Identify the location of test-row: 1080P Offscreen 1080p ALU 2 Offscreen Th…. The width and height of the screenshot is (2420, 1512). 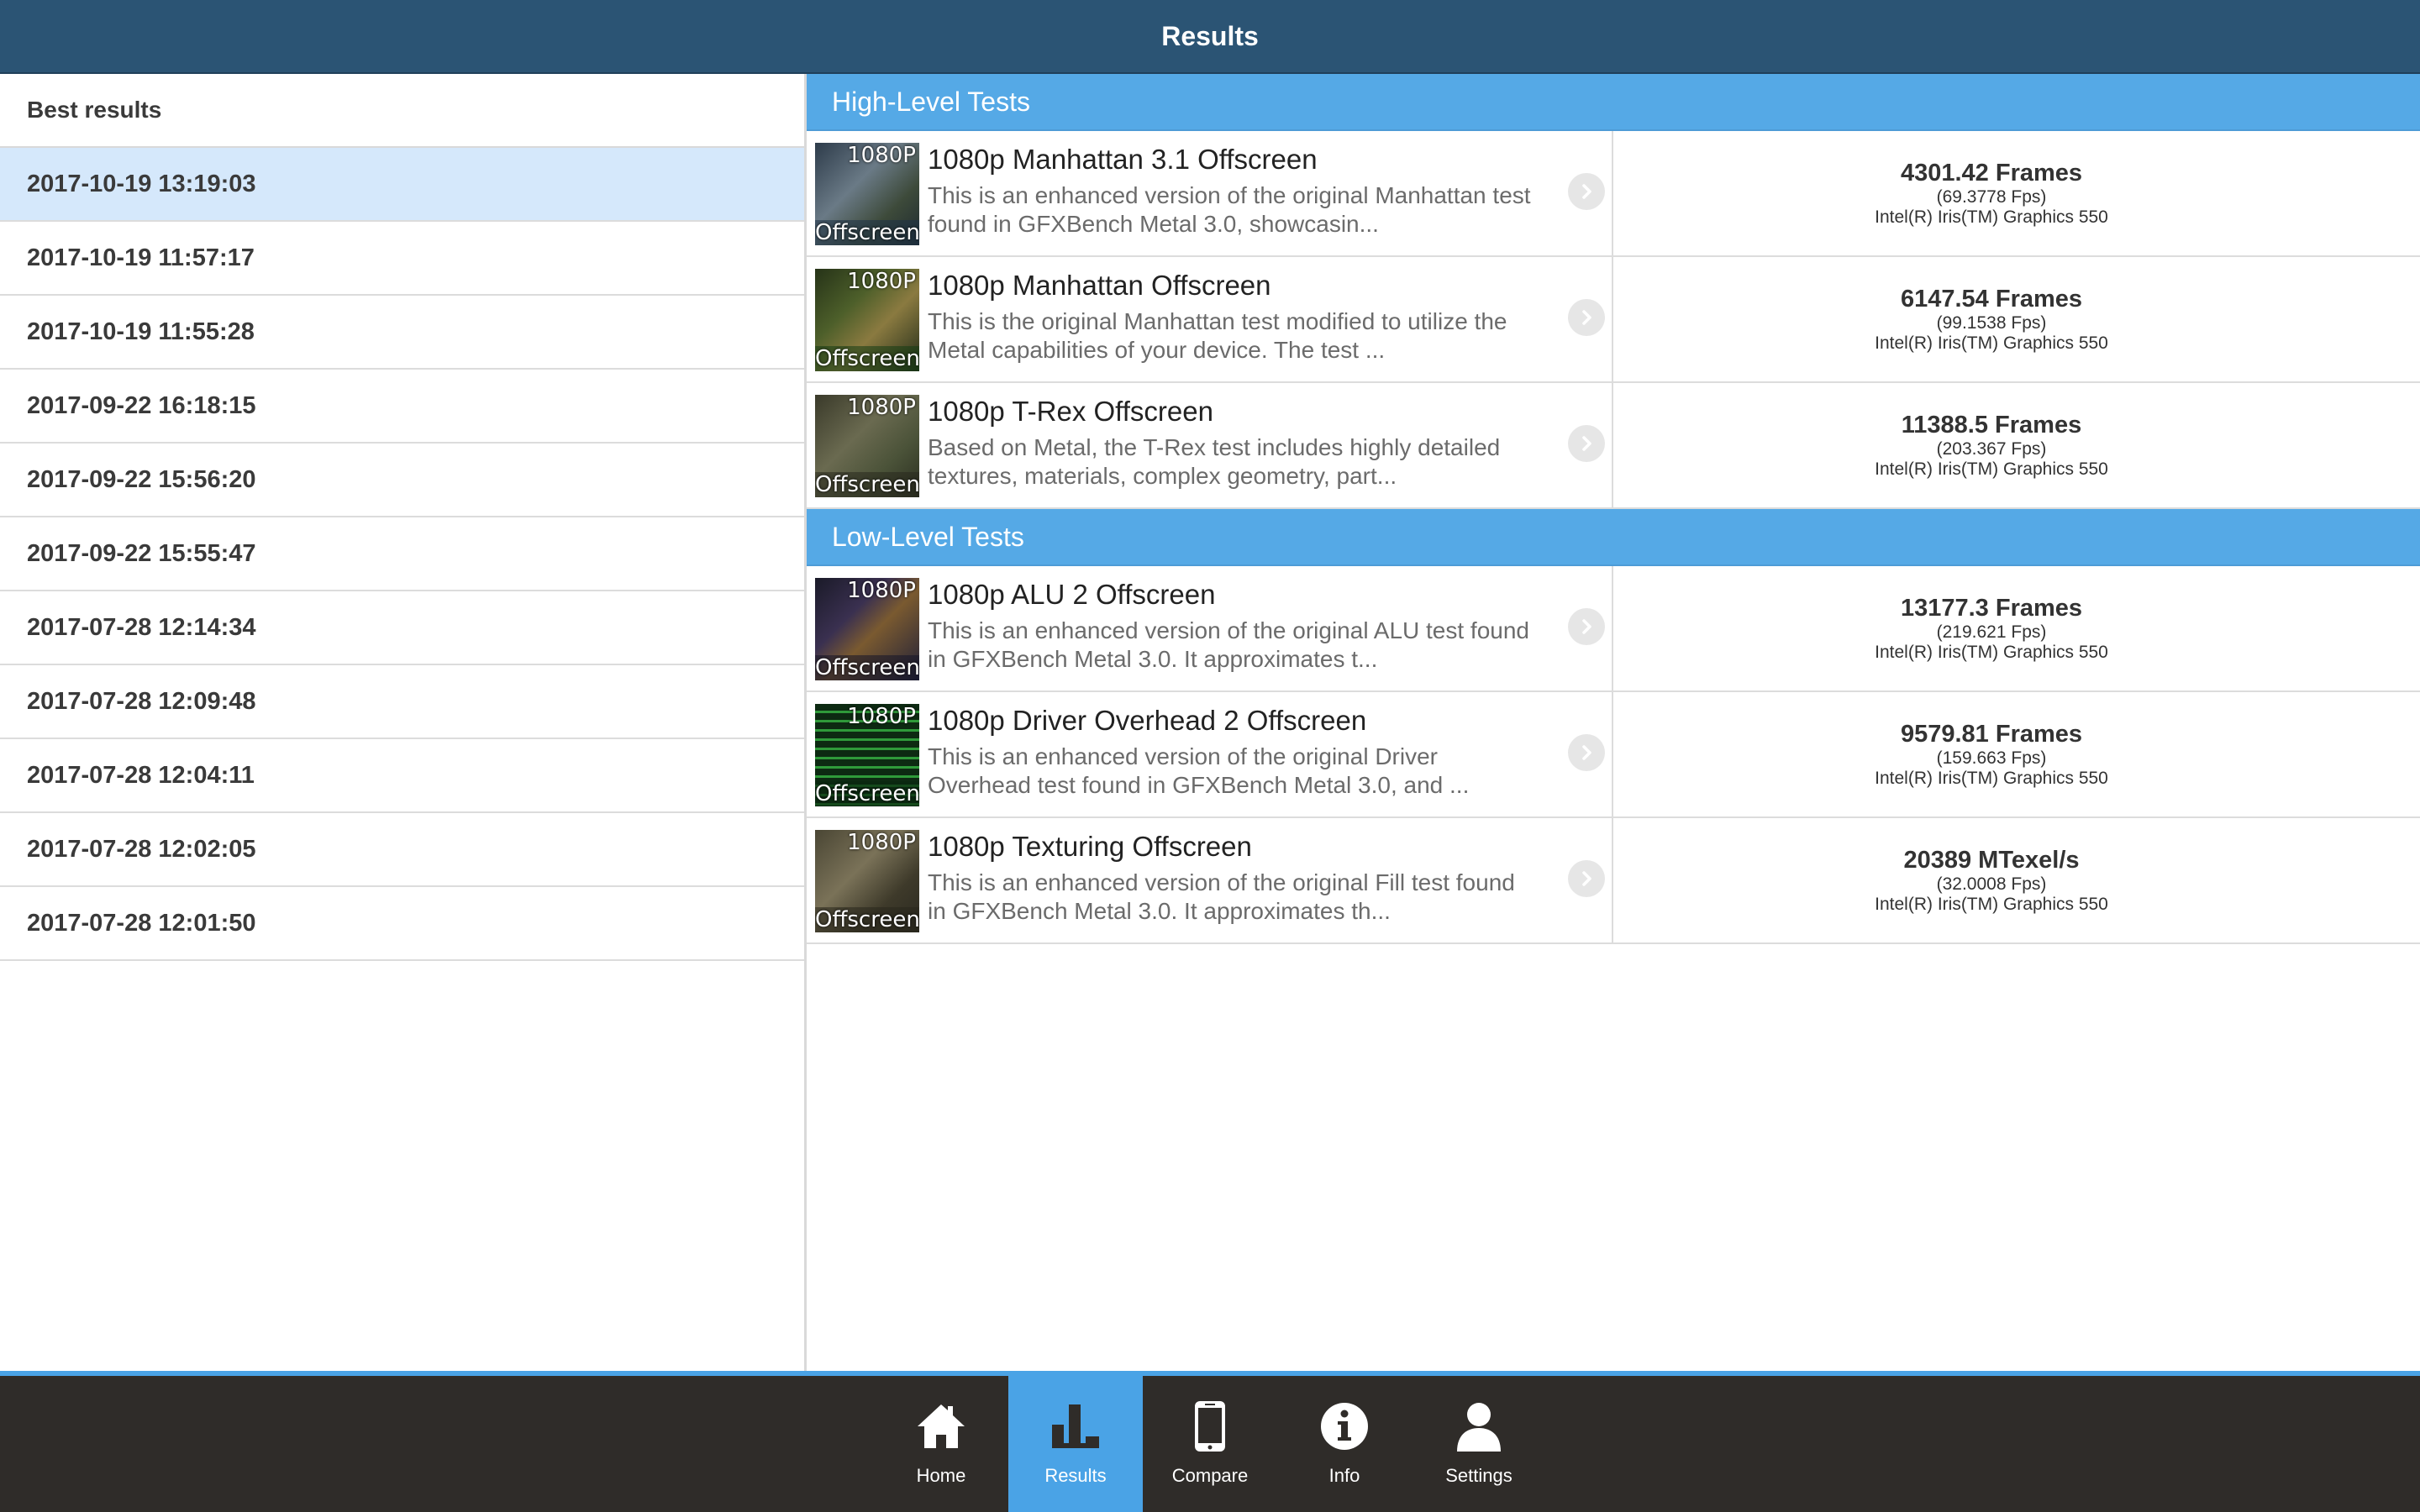
(1614, 629).